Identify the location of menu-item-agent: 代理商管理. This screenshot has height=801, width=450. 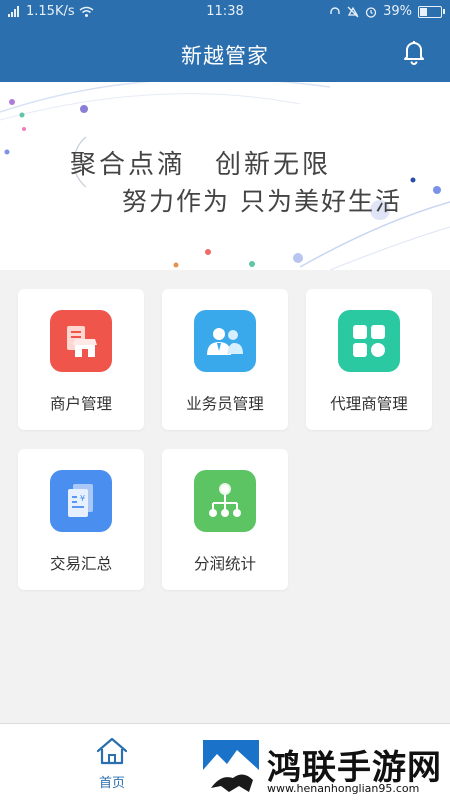
(369, 359).